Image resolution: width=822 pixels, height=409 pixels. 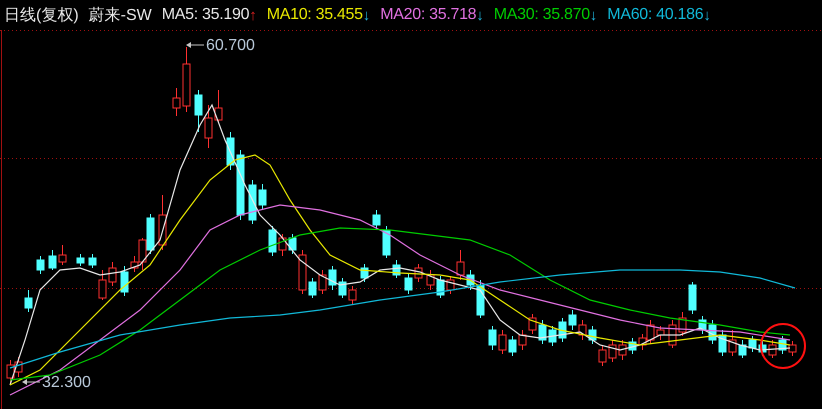 I want to click on period-label: 日线(复权), so click(x=41, y=16).